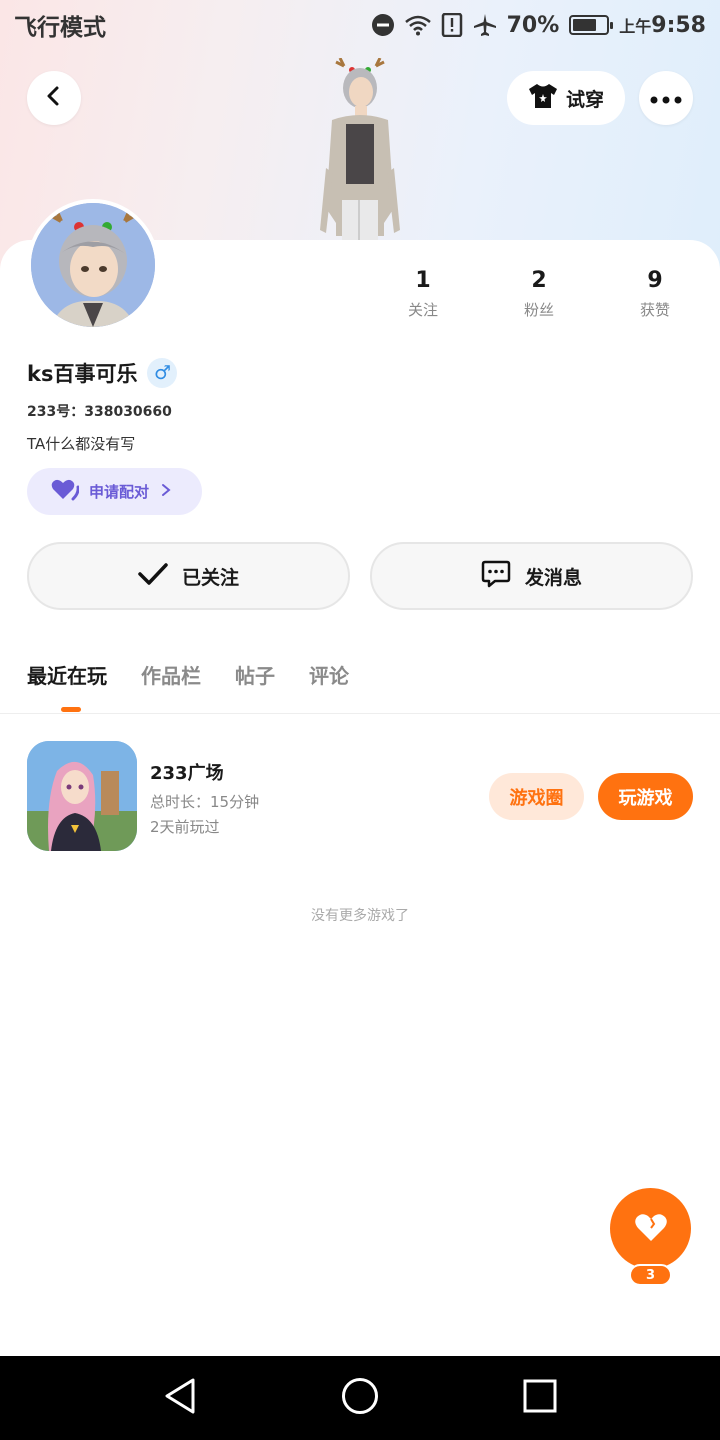  Describe the element at coordinates (171, 674) in the screenshot. I see `tab-works: 作品栏` at that location.